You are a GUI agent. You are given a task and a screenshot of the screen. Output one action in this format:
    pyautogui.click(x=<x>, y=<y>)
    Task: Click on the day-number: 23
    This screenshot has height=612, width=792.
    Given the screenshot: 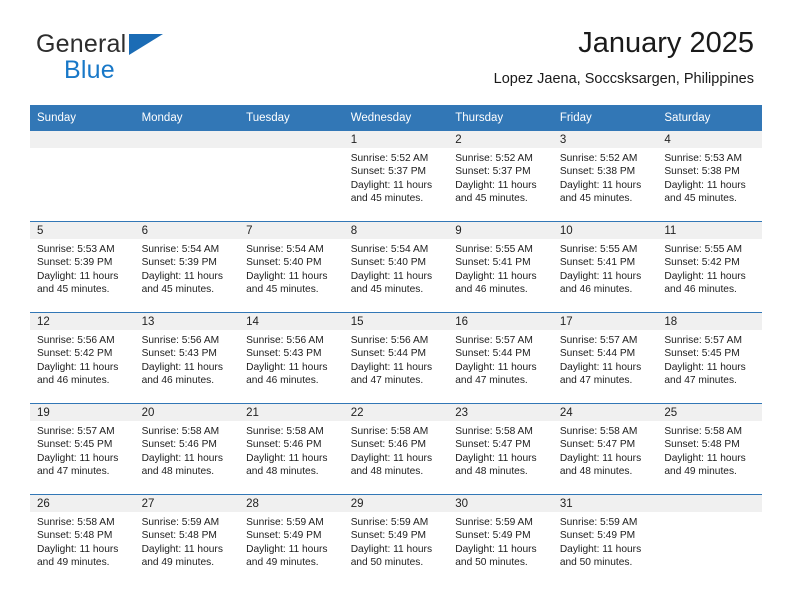 What is the action you would take?
    pyautogui.click(x=500, y=412)
    